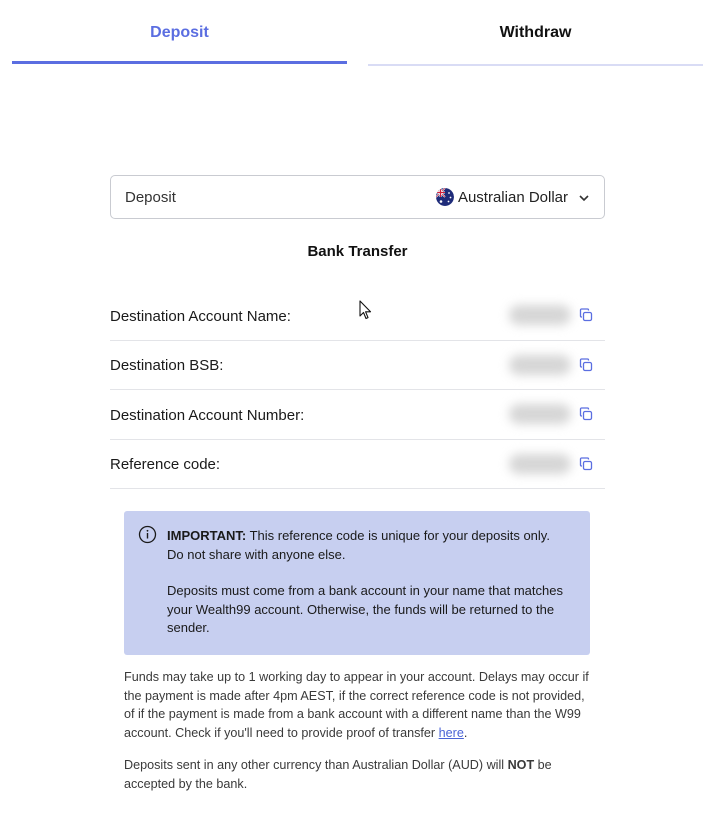 The height and width of the screenshot is (828, 719). What do you see at coordinates (165, 465) in the screenshot?
I see `detail-label: Reference code:` at bounding box center [165, 465].